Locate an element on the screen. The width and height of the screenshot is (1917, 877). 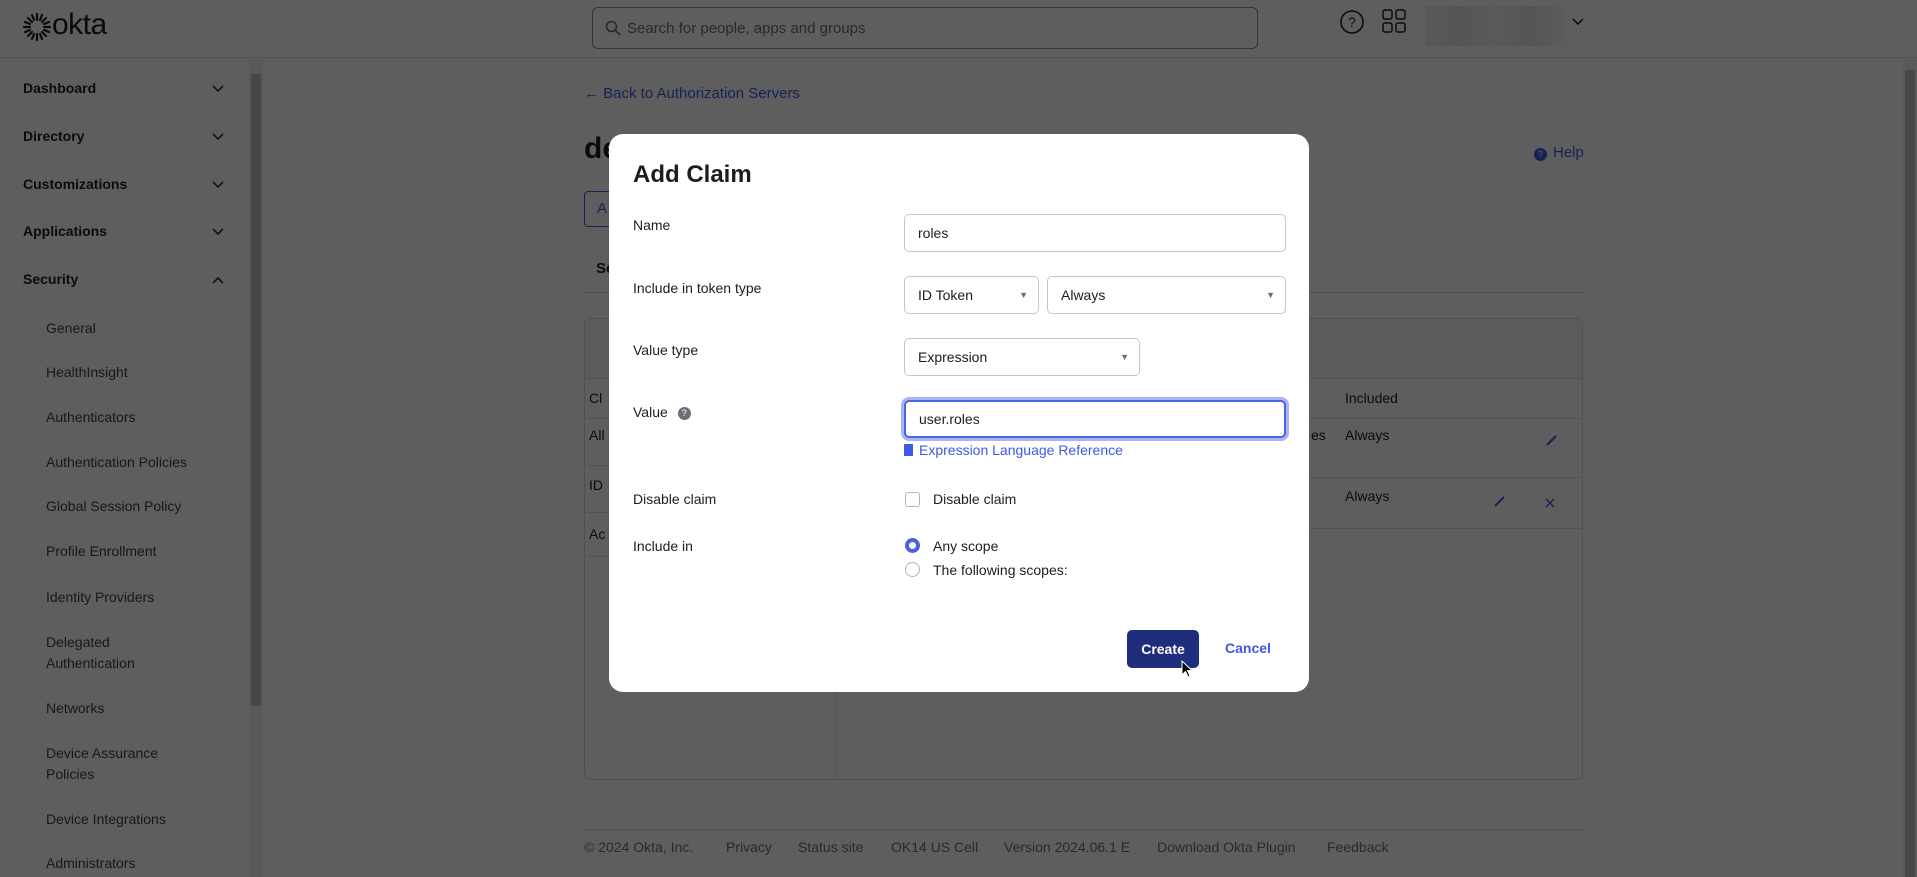
value-type-label: Value type is located at coordinates (666, 350).